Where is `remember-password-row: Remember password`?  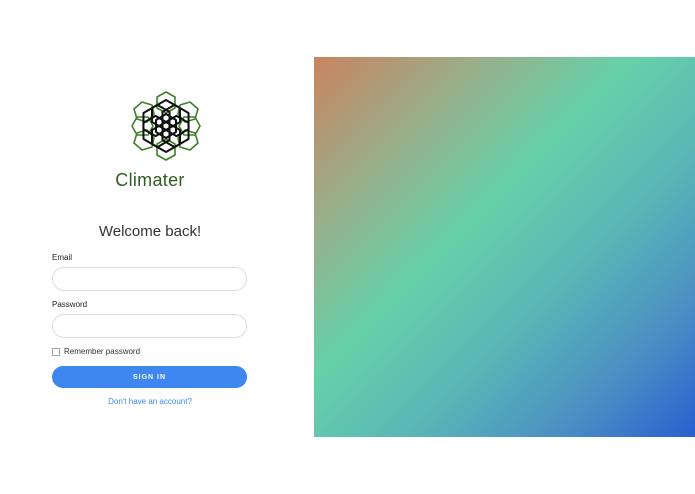
remember-password-row: Remember password is located at coordinates (96, 351).